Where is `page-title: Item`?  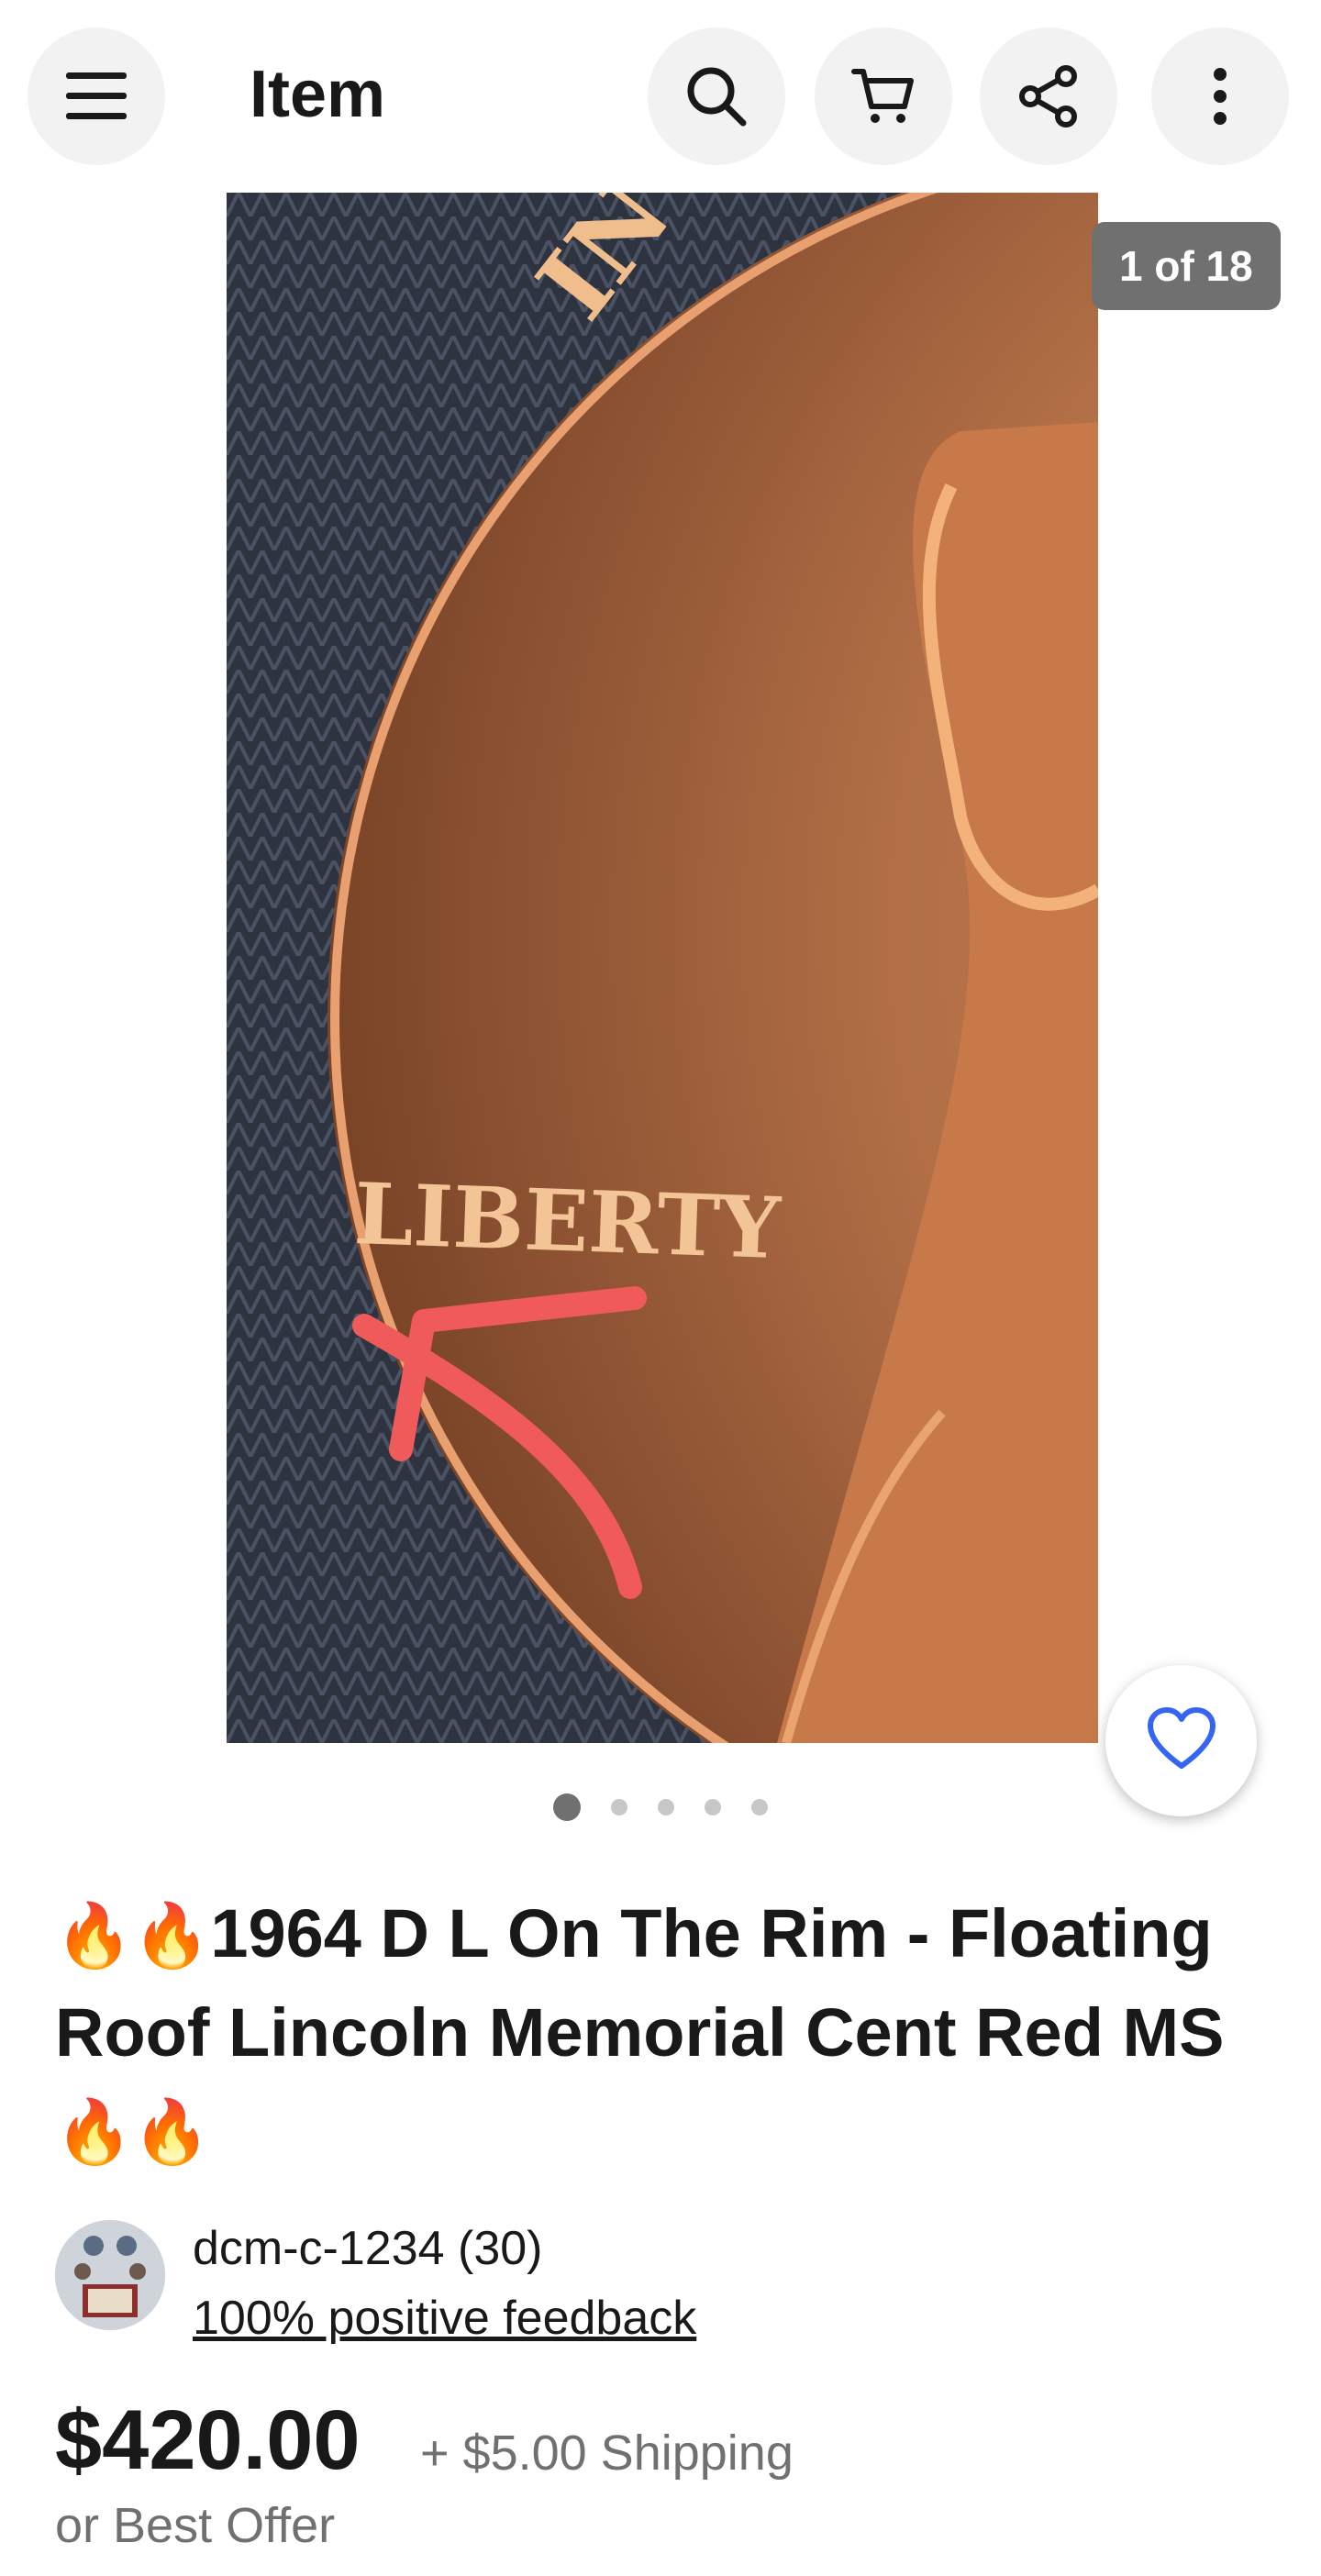 page-title: Item is located at coordinates (318, 94).